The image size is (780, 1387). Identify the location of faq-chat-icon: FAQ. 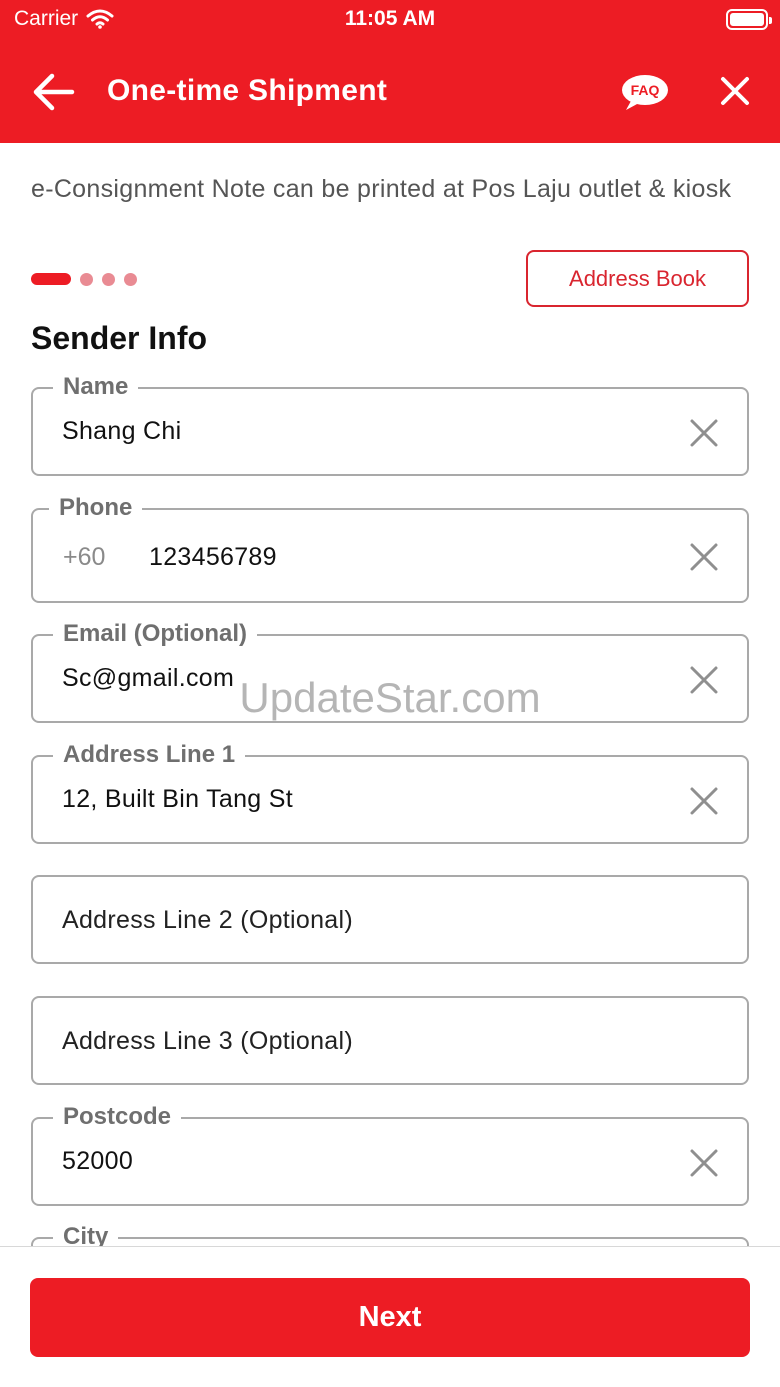
(645, 92).